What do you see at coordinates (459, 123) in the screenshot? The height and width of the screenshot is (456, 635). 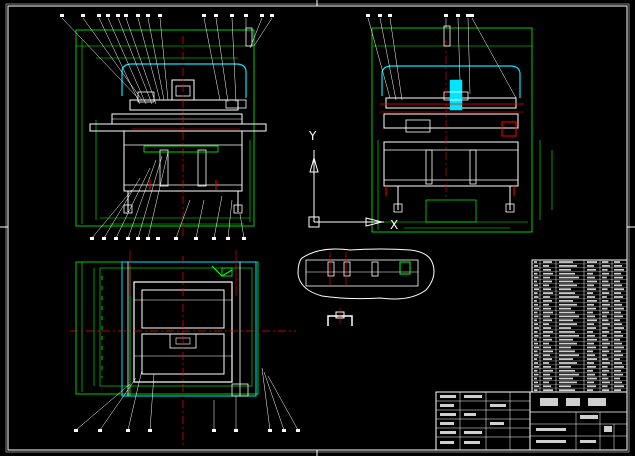 I see `side-view` at bounding box center [459, 123].